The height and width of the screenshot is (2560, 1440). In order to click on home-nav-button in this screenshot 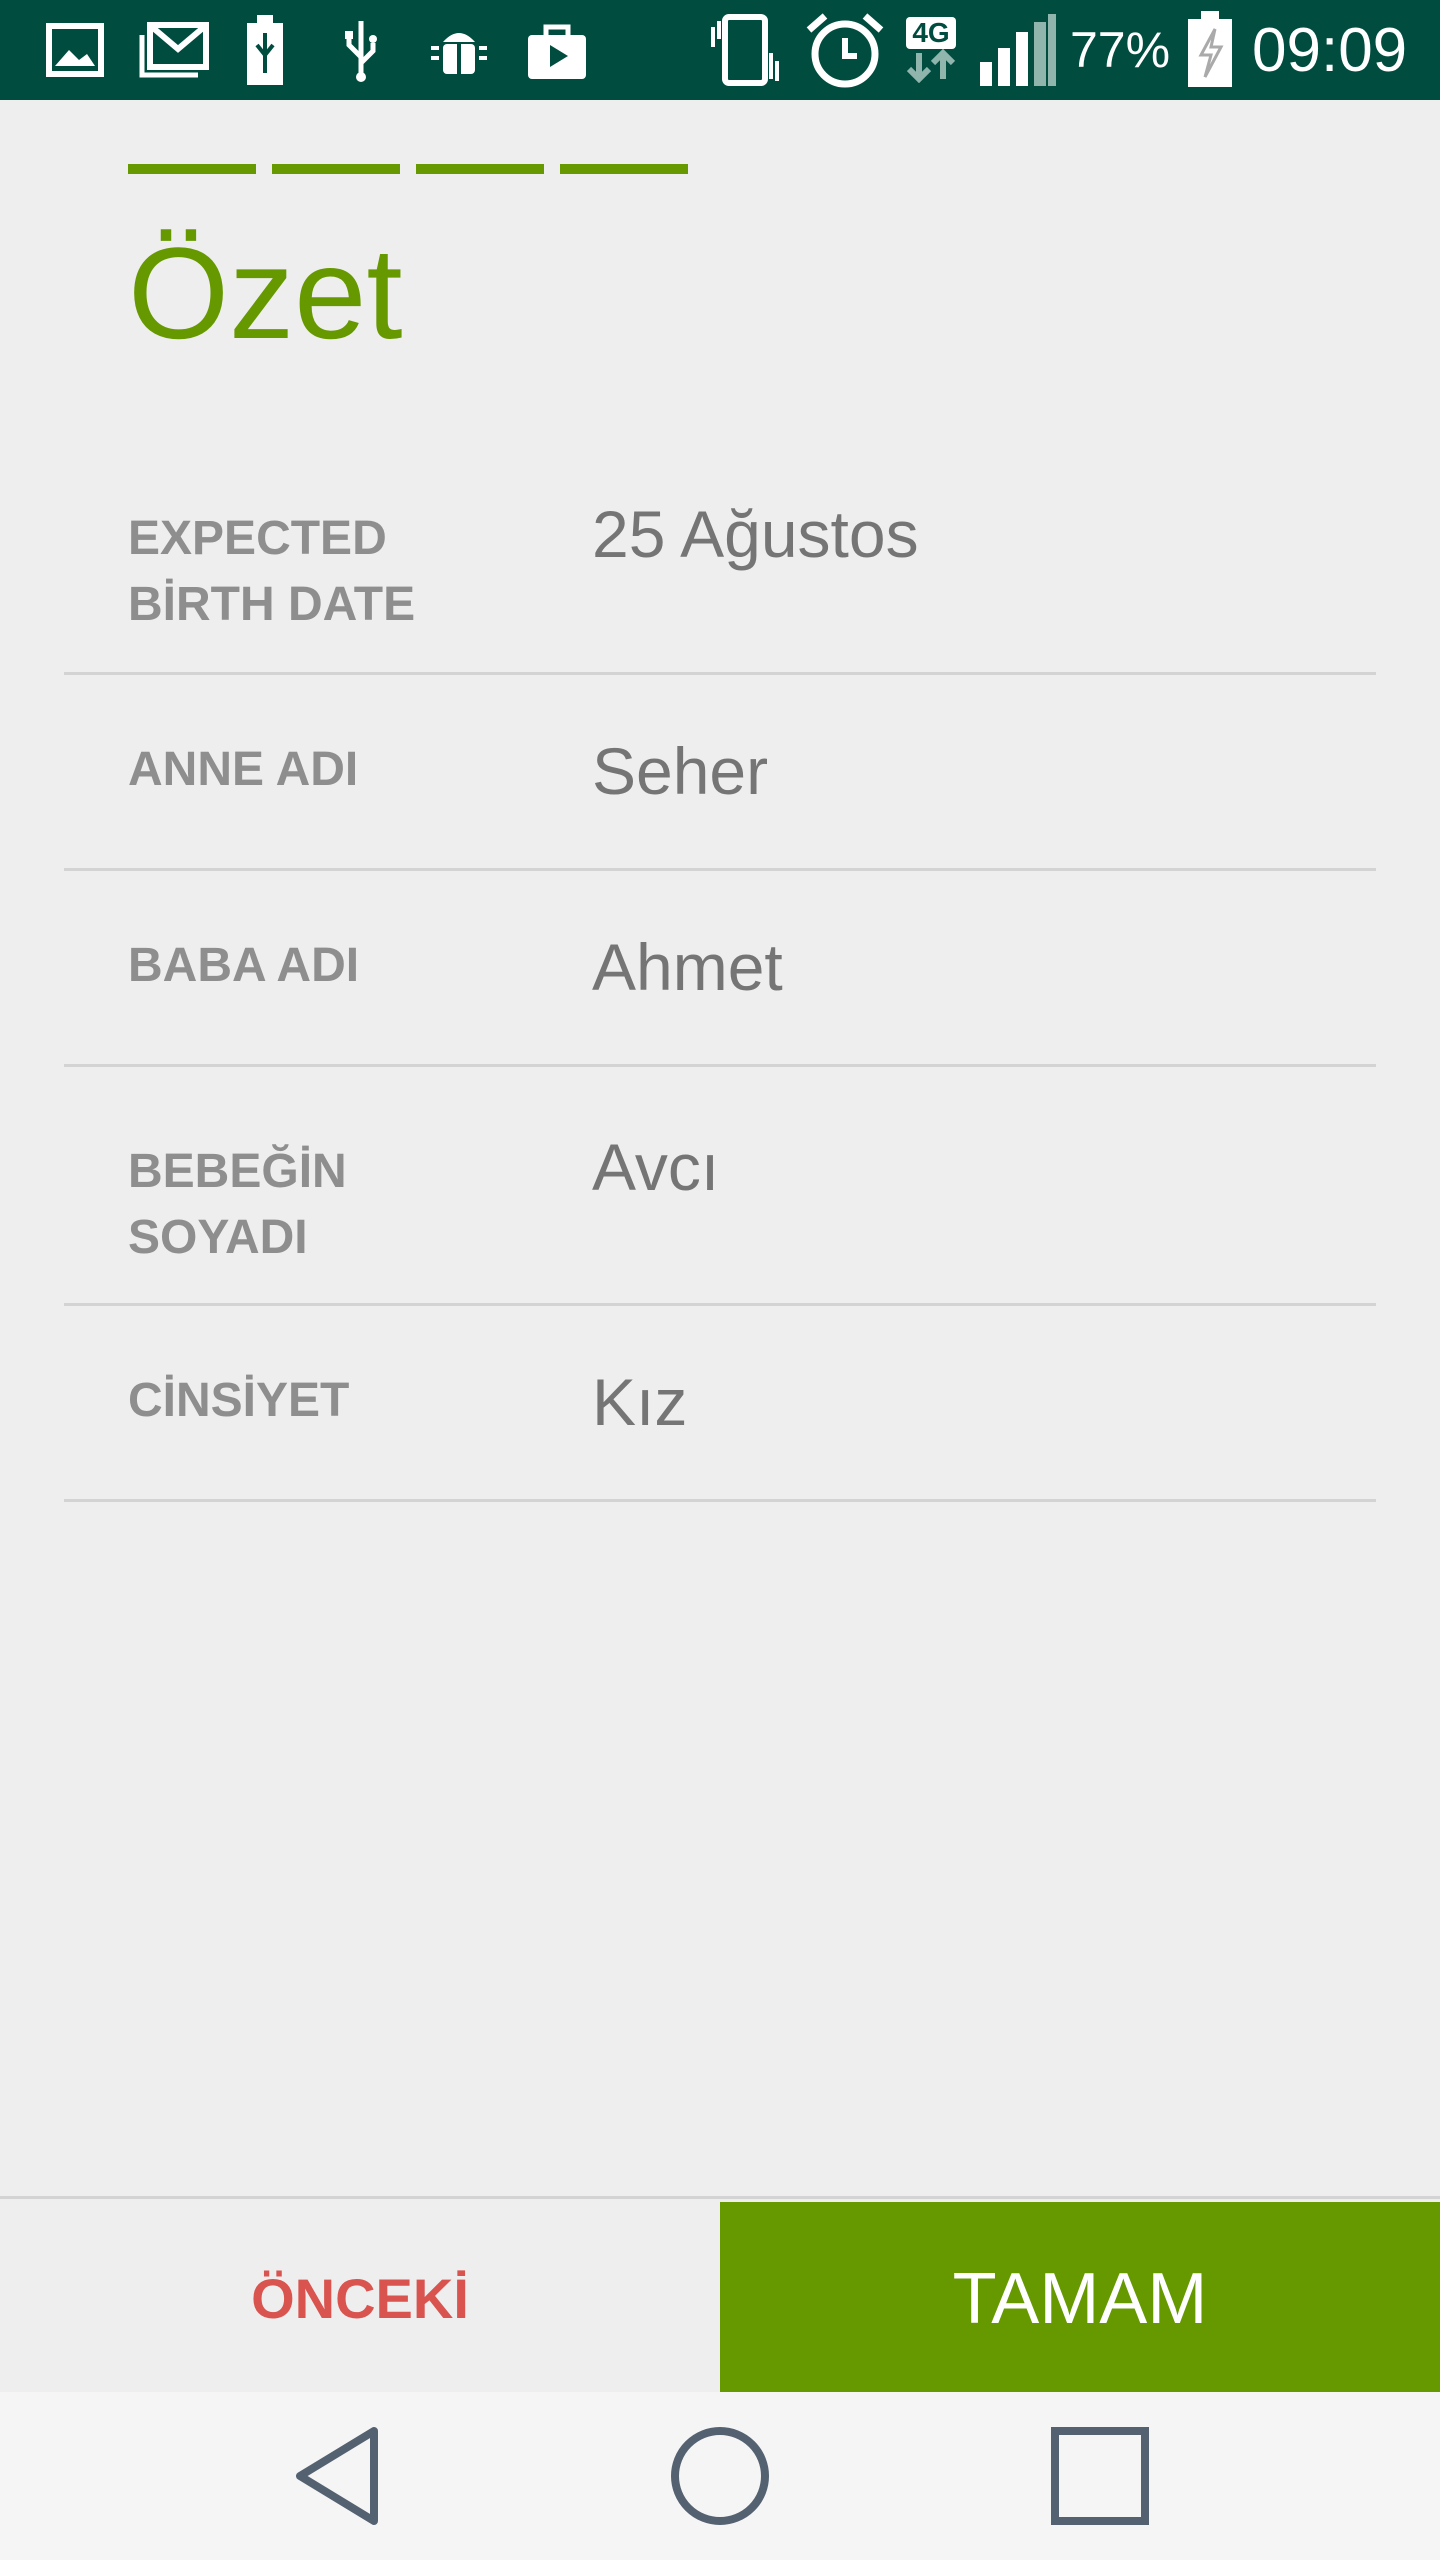, I will do `click(720, 2476)`.